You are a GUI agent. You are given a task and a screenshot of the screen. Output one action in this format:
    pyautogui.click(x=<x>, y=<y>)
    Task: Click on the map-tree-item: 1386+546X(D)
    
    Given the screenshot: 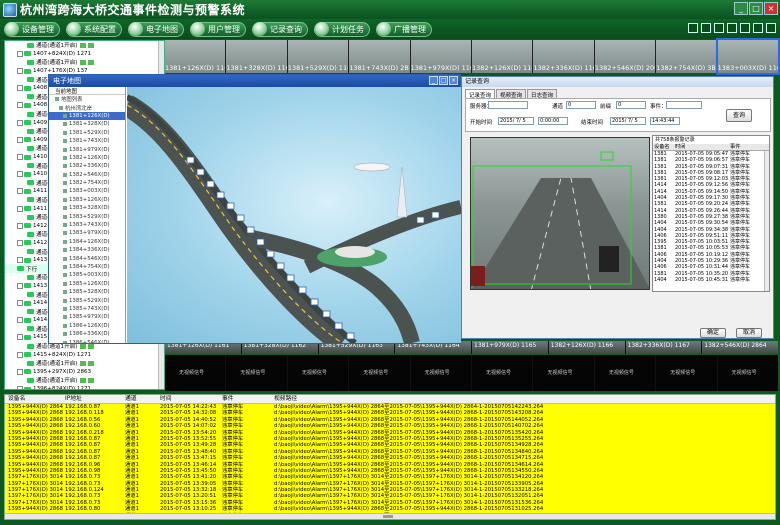 What is the action you would take?
    pyautogui.click(x=87, y=340)
    